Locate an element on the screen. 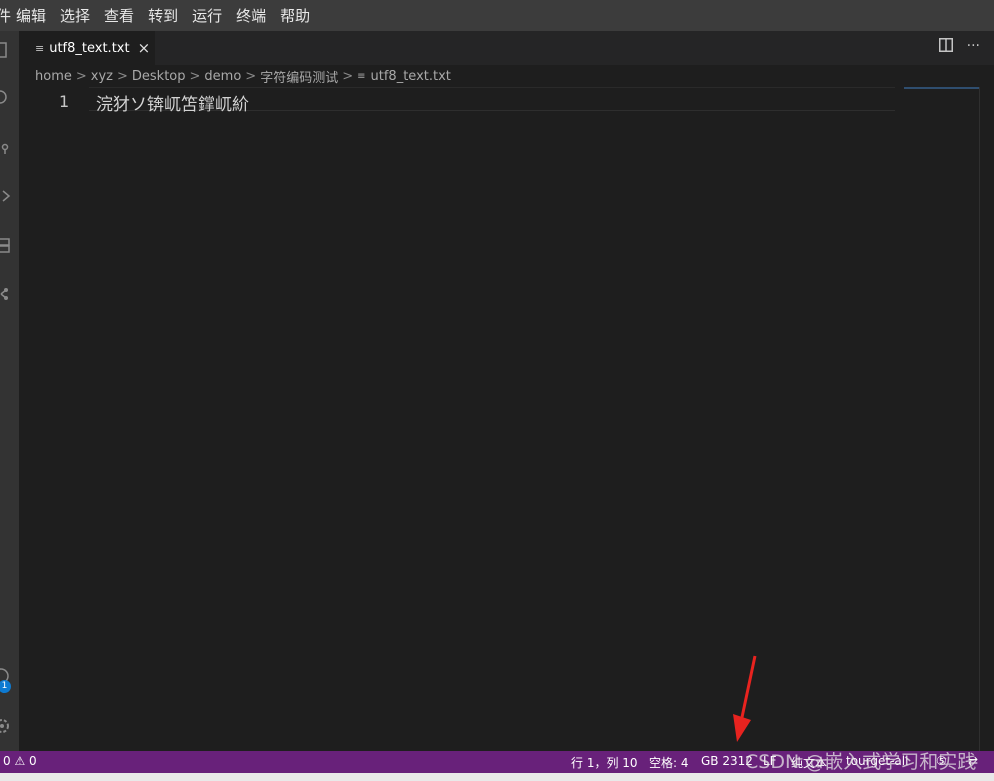 Image resolution: width=994 pixels, height=781 pixels. source-control-icon is located at coordinates (5, 147).